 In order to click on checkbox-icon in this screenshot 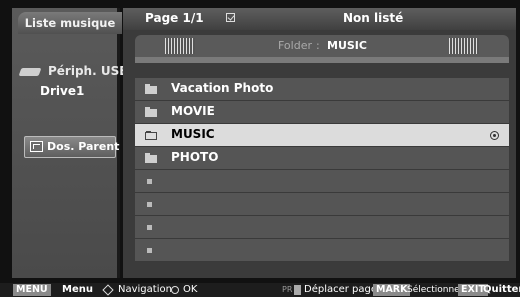, I will do `click(230, 17)`.